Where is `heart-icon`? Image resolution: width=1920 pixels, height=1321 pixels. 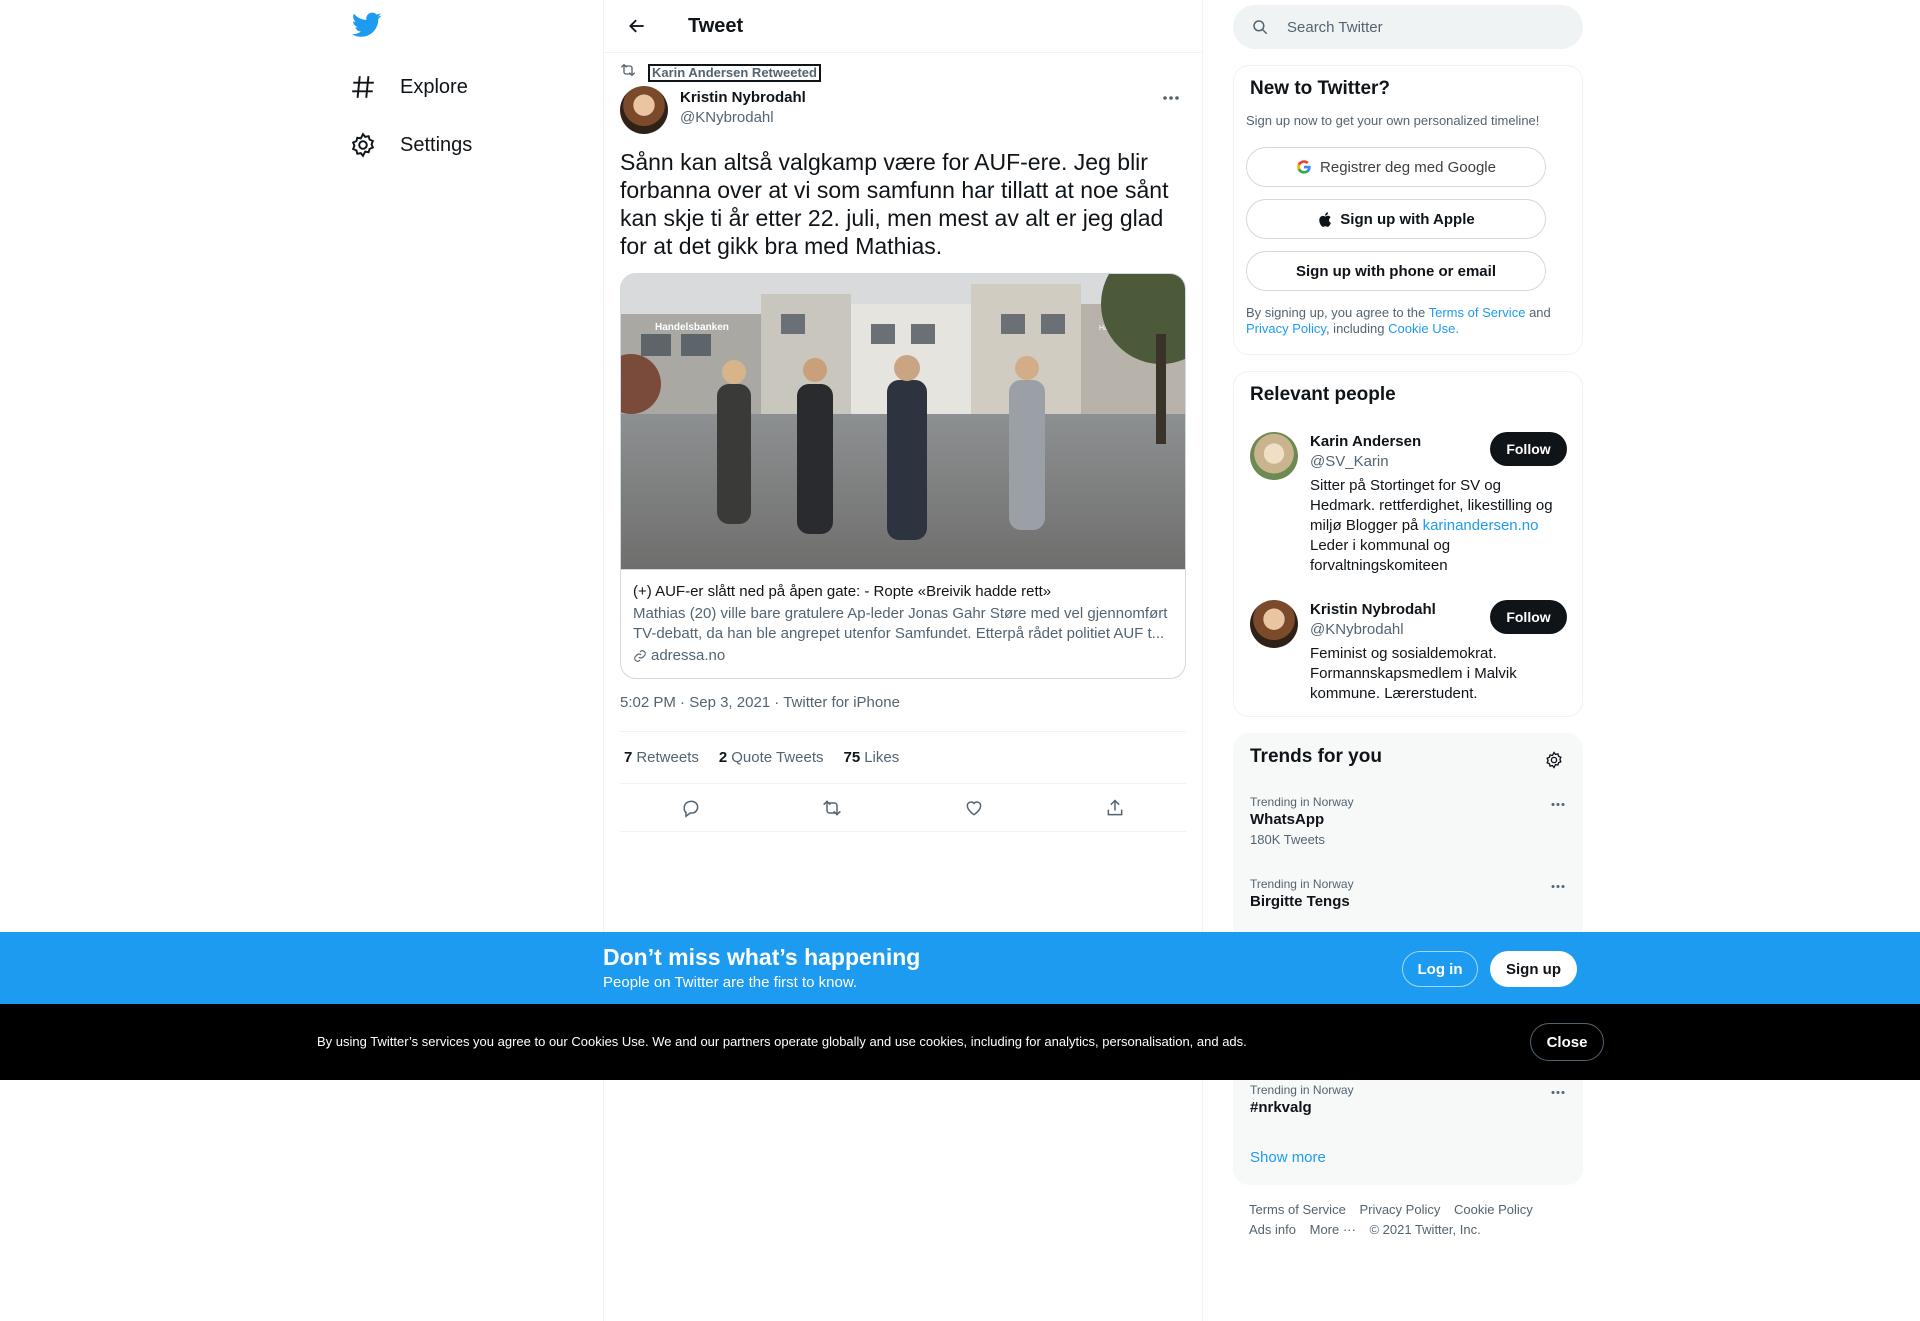
heart-icon is located at coordinates (974, 808).